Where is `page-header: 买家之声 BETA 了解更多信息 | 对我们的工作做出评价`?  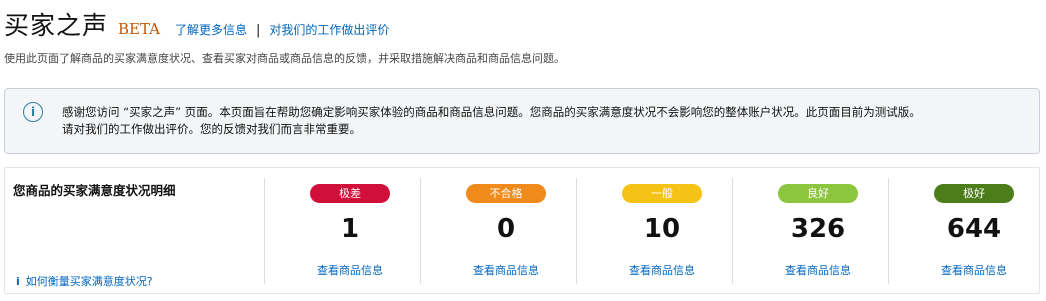 page-header: 买家之声 BETA 了解更多信息 | 对我们的工作做出评价 is located at coordinates (196, 24).